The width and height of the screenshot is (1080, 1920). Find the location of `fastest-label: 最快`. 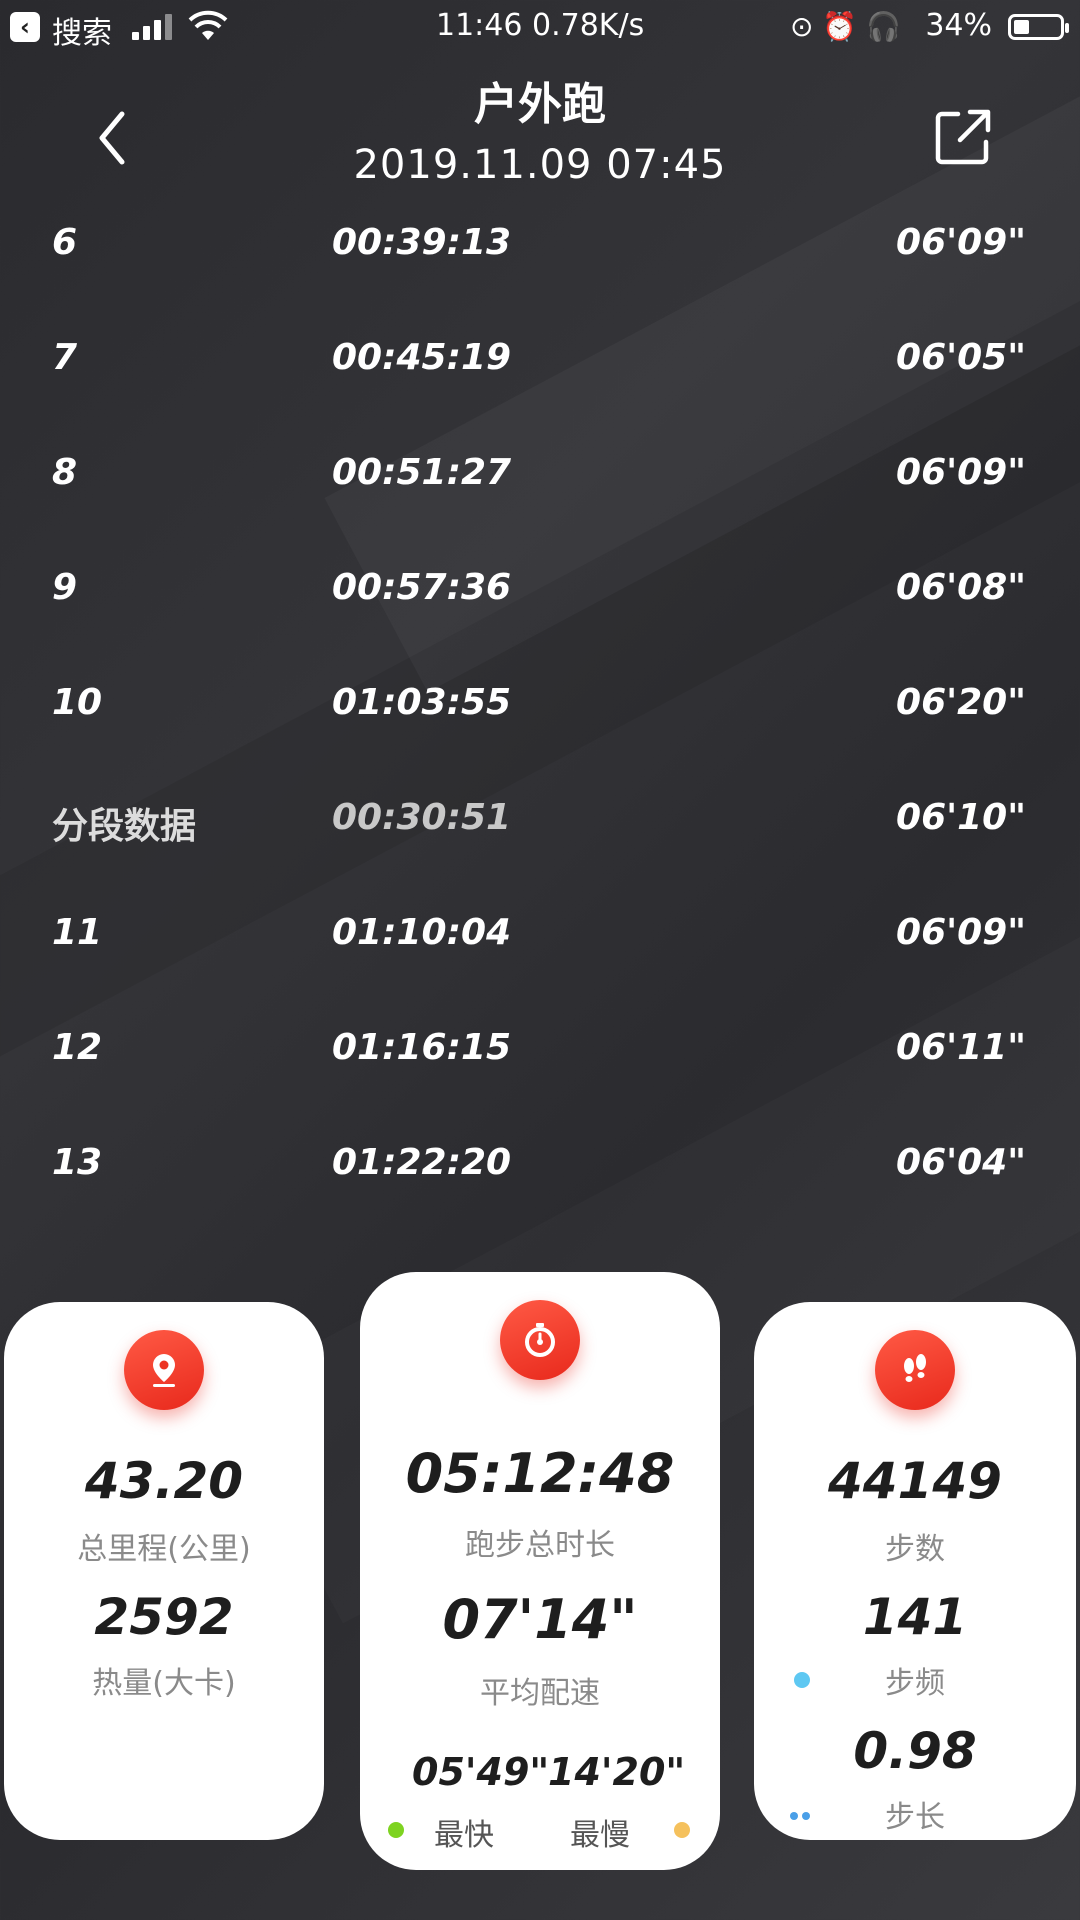

fastest-label: 最快 is located at coordinates (464, 1835).